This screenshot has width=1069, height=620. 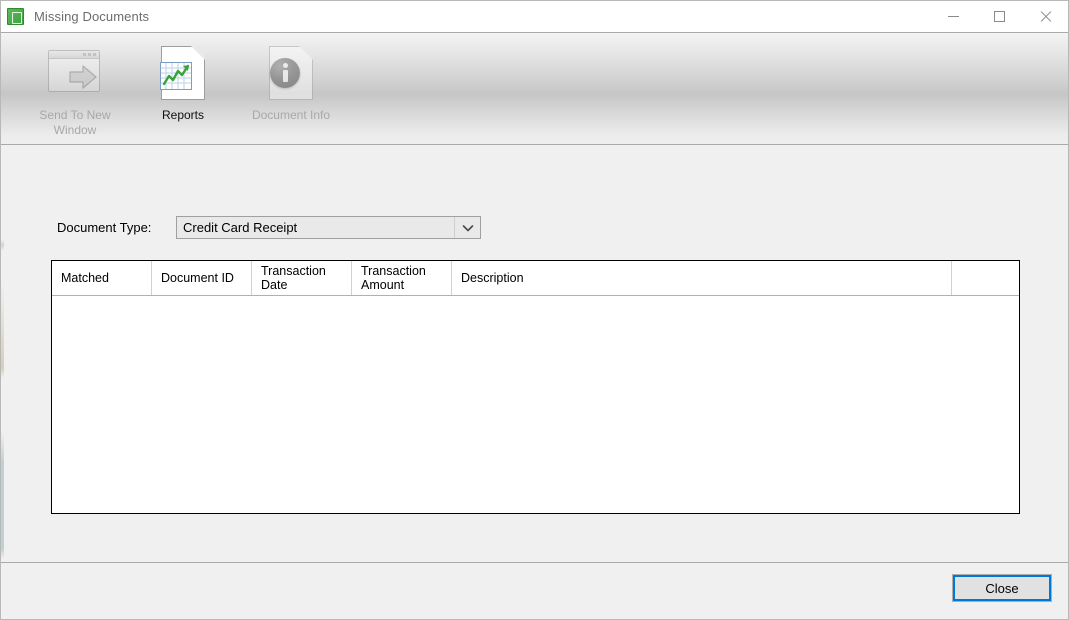 I want to click on title-bar: Missing Documents, so click(x=534, y=16).